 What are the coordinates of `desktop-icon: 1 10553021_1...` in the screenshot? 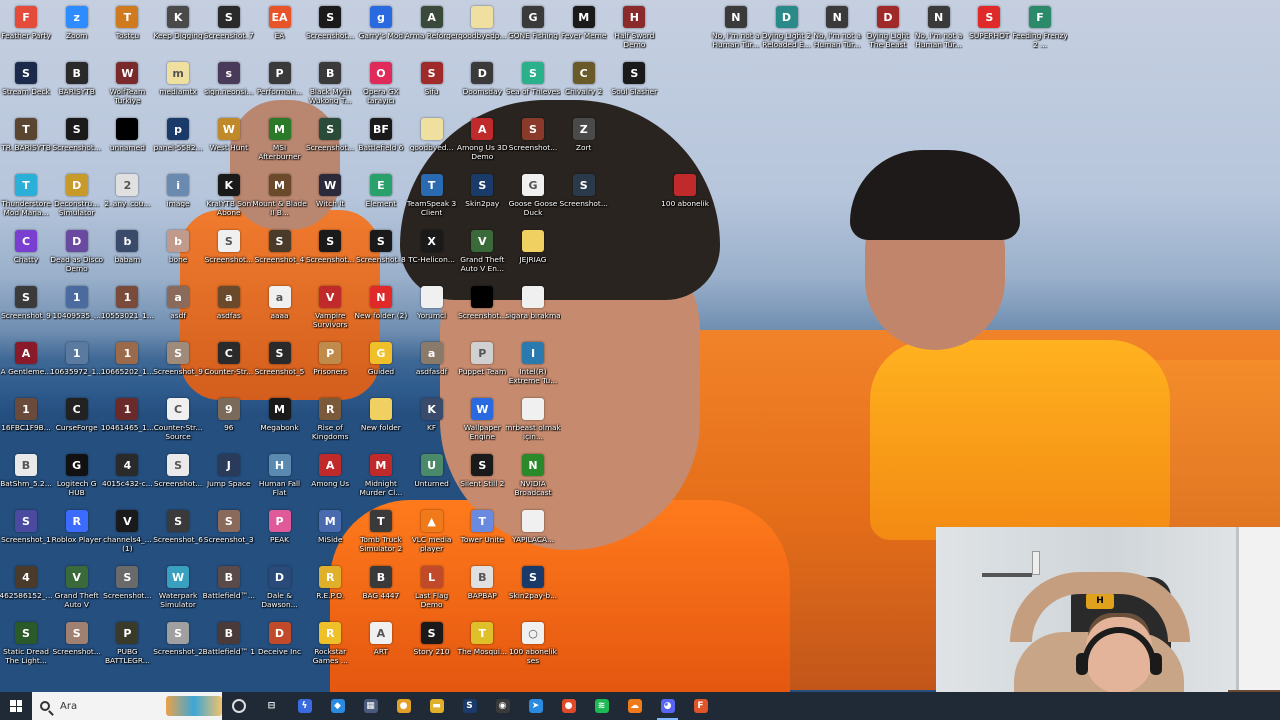 It's located at (127, 314).